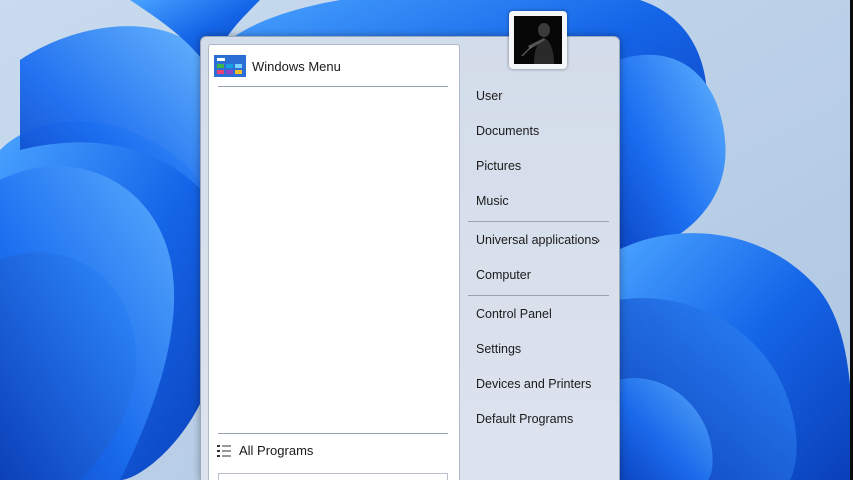 The width and height of the screenshot is (853, 480). What do you see at coordinates (598, 240) in the screenshot?
I see `chevron-right-icon: ›` at bounding box center [598, 240].